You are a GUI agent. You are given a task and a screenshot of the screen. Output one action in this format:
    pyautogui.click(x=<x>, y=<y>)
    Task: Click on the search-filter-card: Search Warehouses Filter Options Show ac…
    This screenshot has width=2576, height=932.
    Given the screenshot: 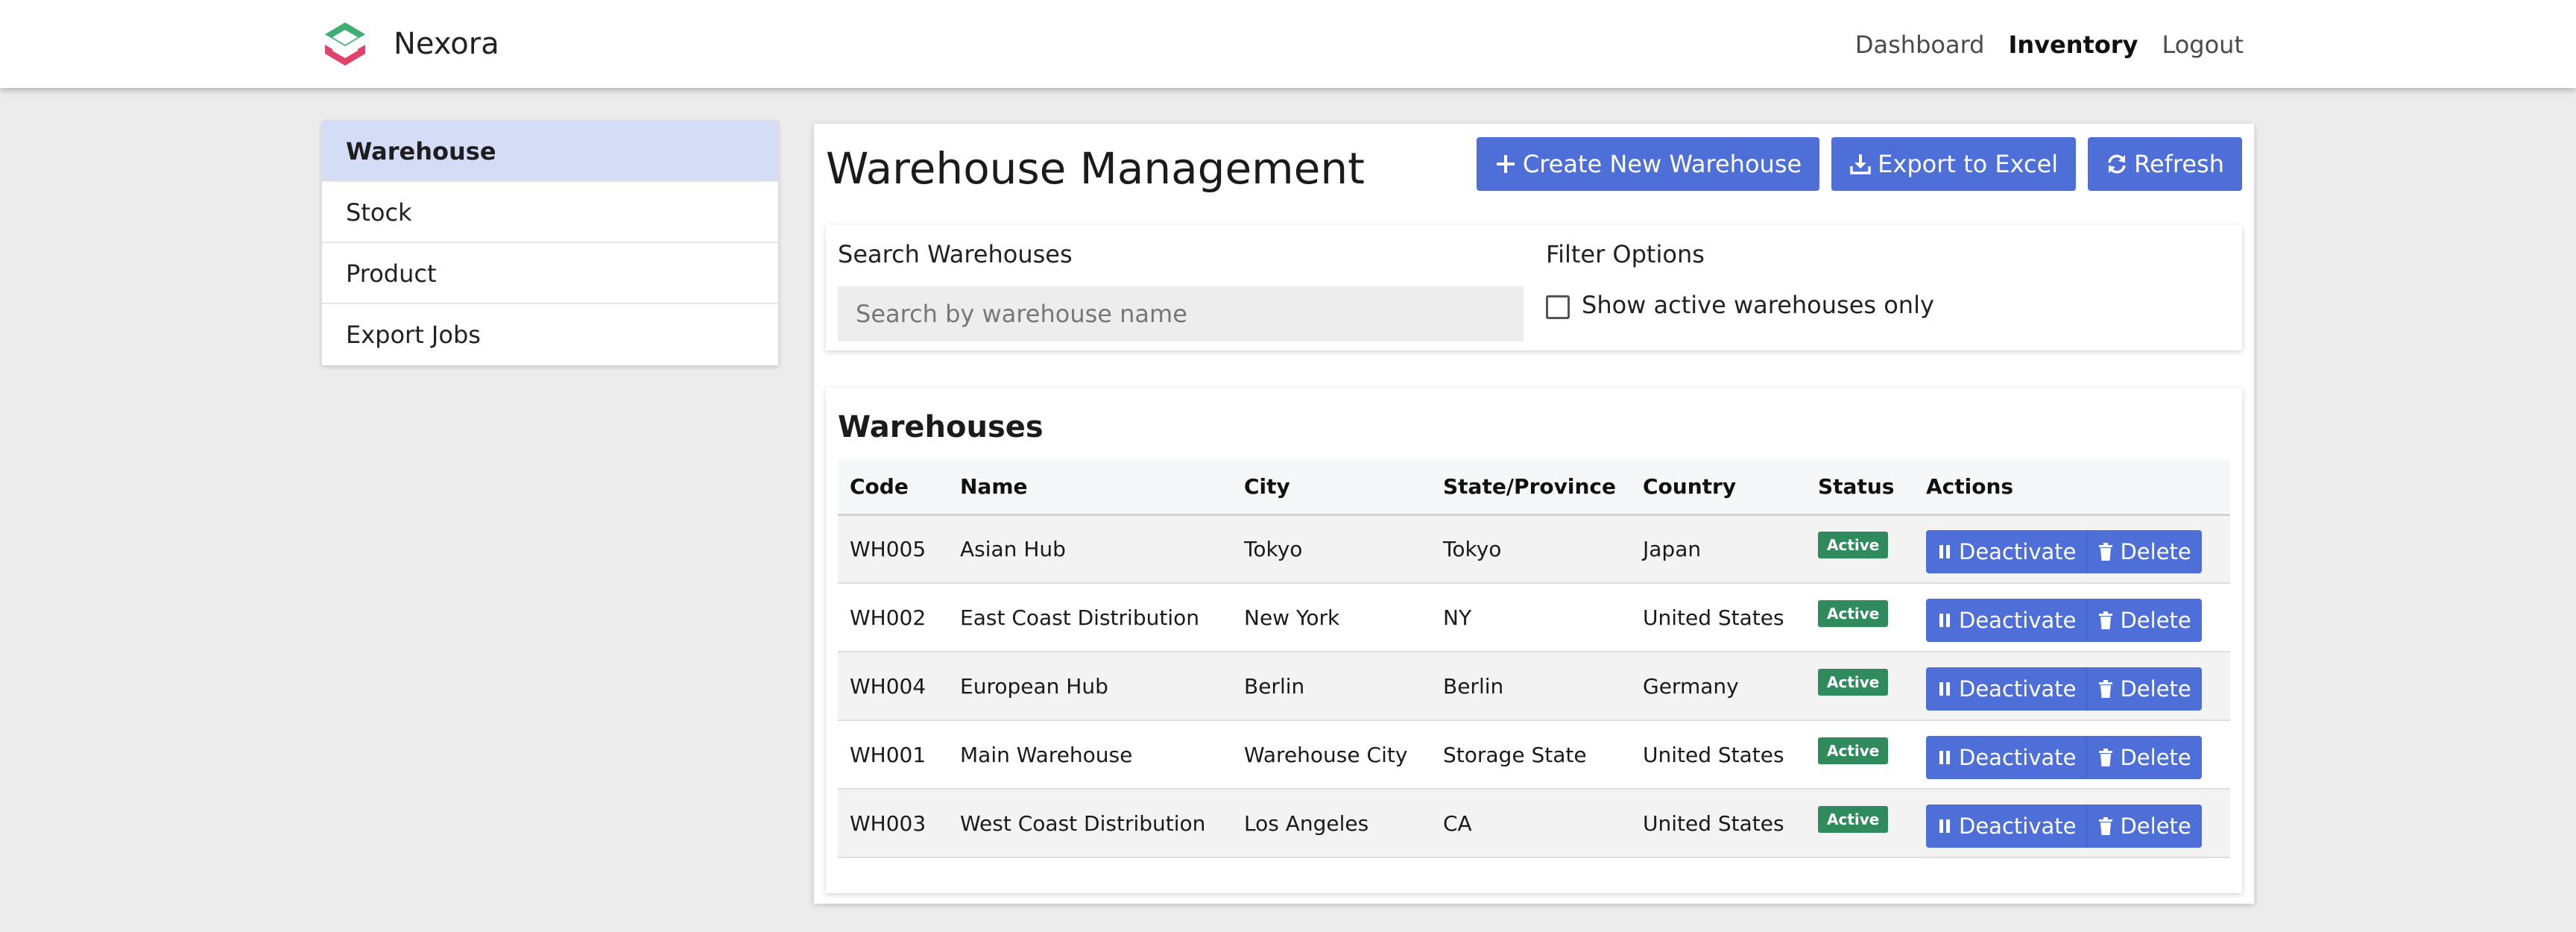 What is the action you would take?
    pyautogui.click(x=1534, y=287)
    